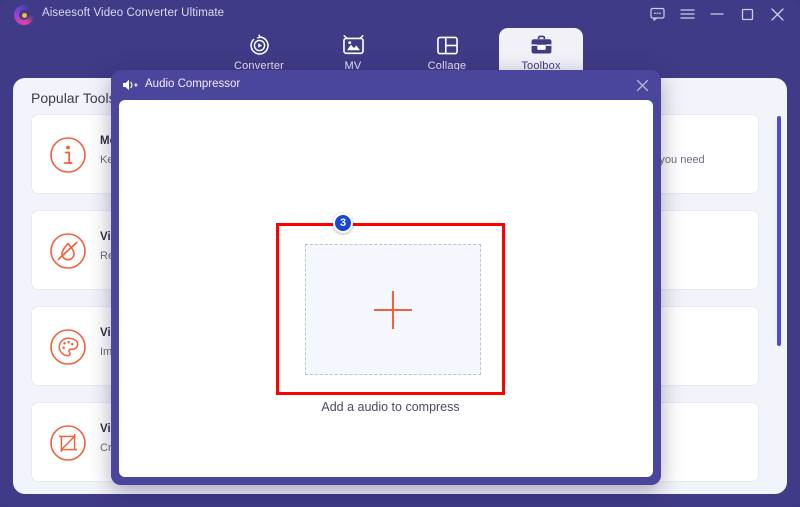 Image resolution: width=800 pixels, height=507 pixels. I want to click on section-title: Popular Tools, so click(73, 98).